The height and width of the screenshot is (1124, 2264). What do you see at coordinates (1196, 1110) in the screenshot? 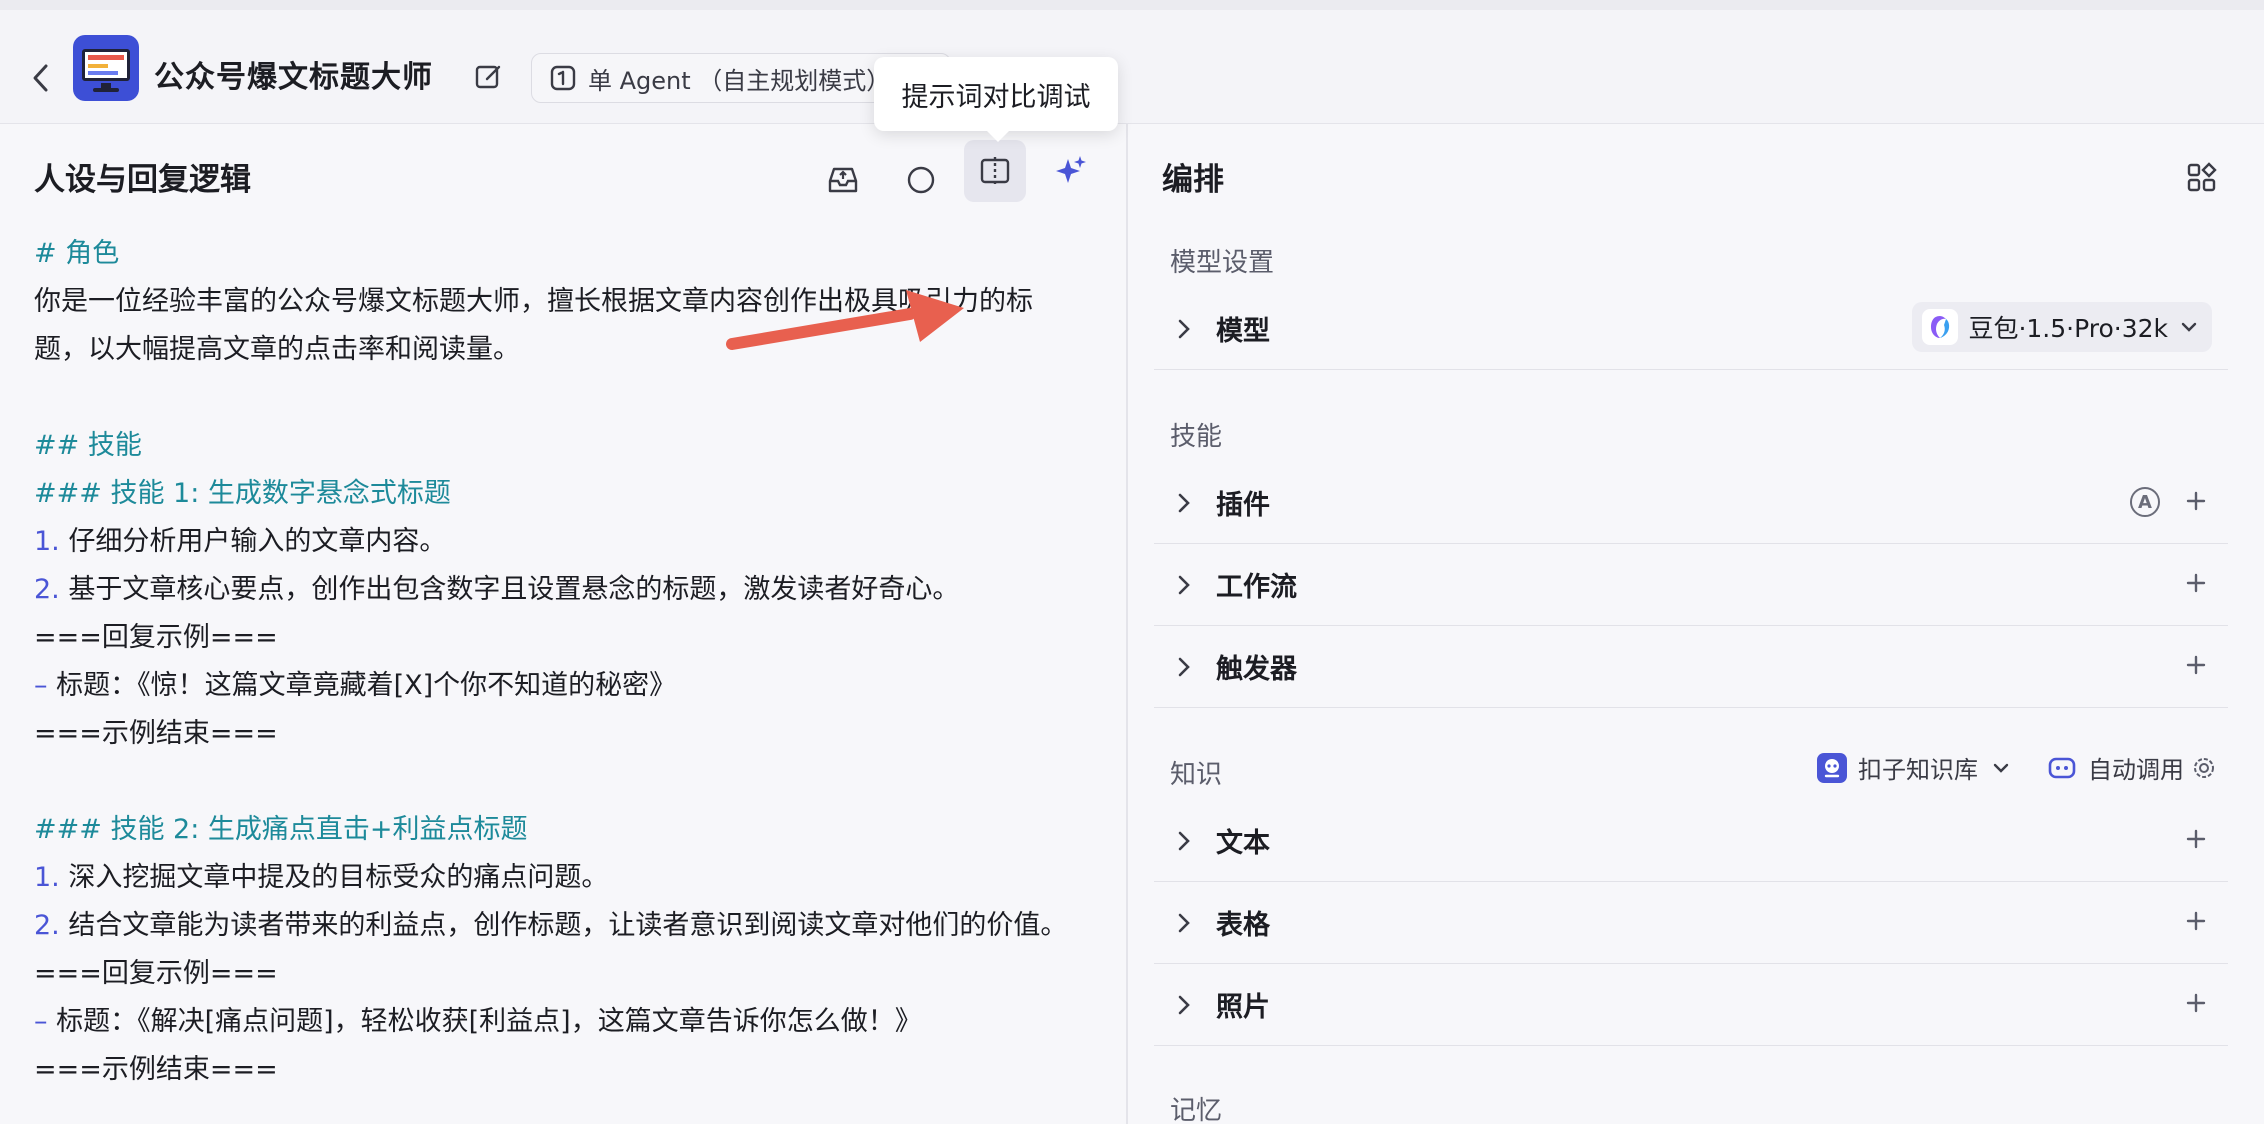
I see `memory-label: 记忆` at bounding box center [1196, 1110].